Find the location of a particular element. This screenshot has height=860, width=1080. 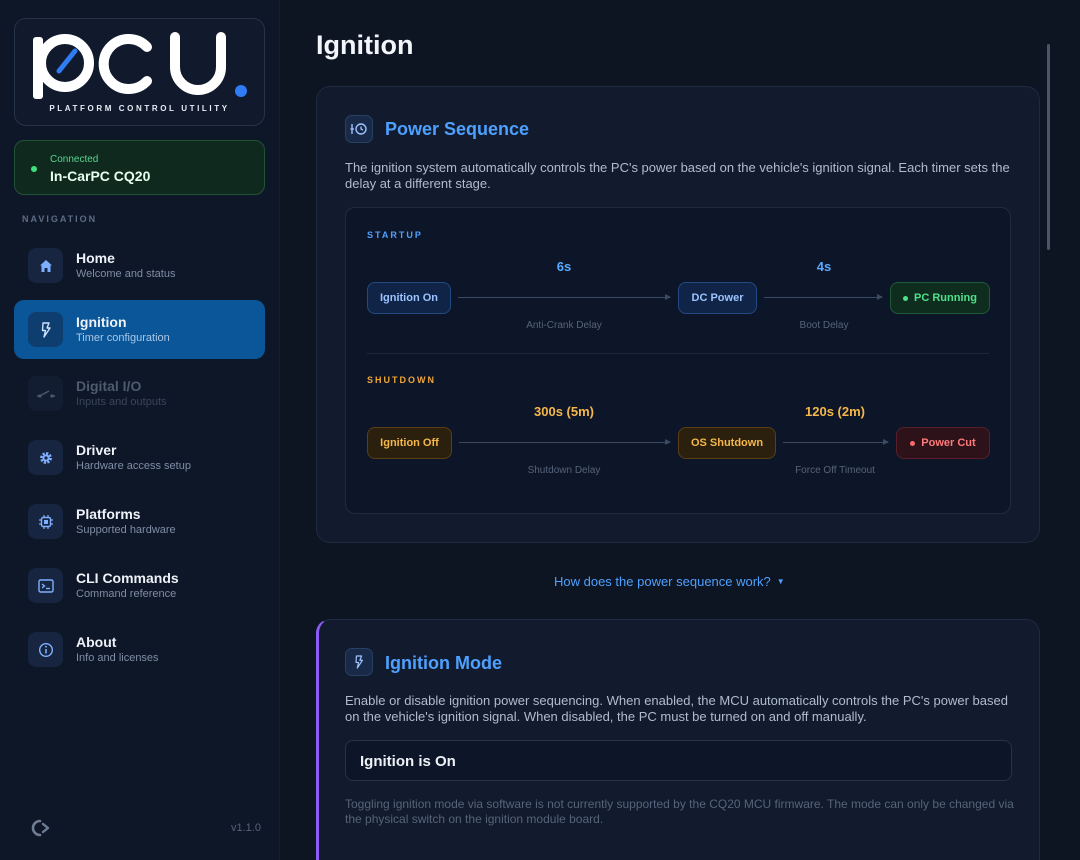

sidebar-item-about: About Info and licenses is located at coordinates (139, 649).